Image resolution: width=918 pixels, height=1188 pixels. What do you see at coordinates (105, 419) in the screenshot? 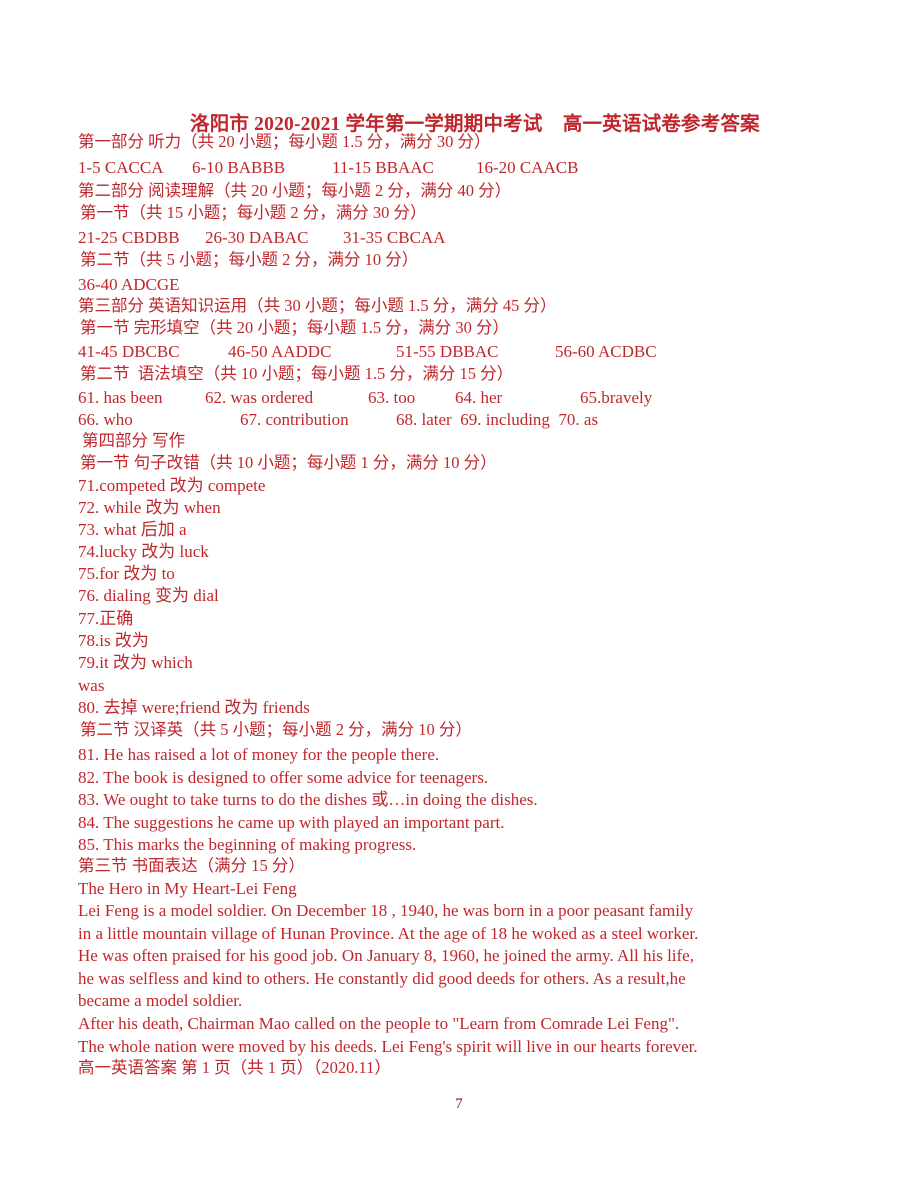
I see `answer-item: 66. who` at bounding box center [105, 419].